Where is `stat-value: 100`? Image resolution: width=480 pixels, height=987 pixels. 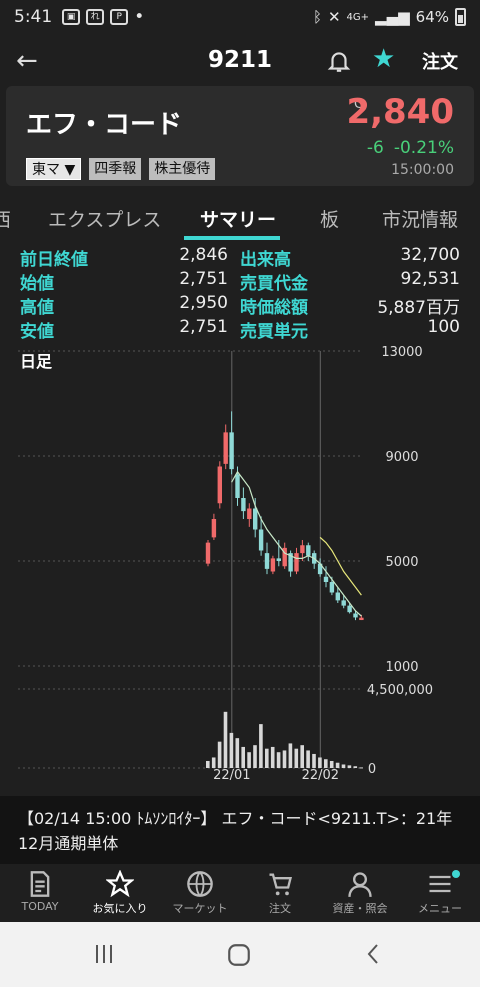
stat-value: 100 is located at coordinates (443, 327).